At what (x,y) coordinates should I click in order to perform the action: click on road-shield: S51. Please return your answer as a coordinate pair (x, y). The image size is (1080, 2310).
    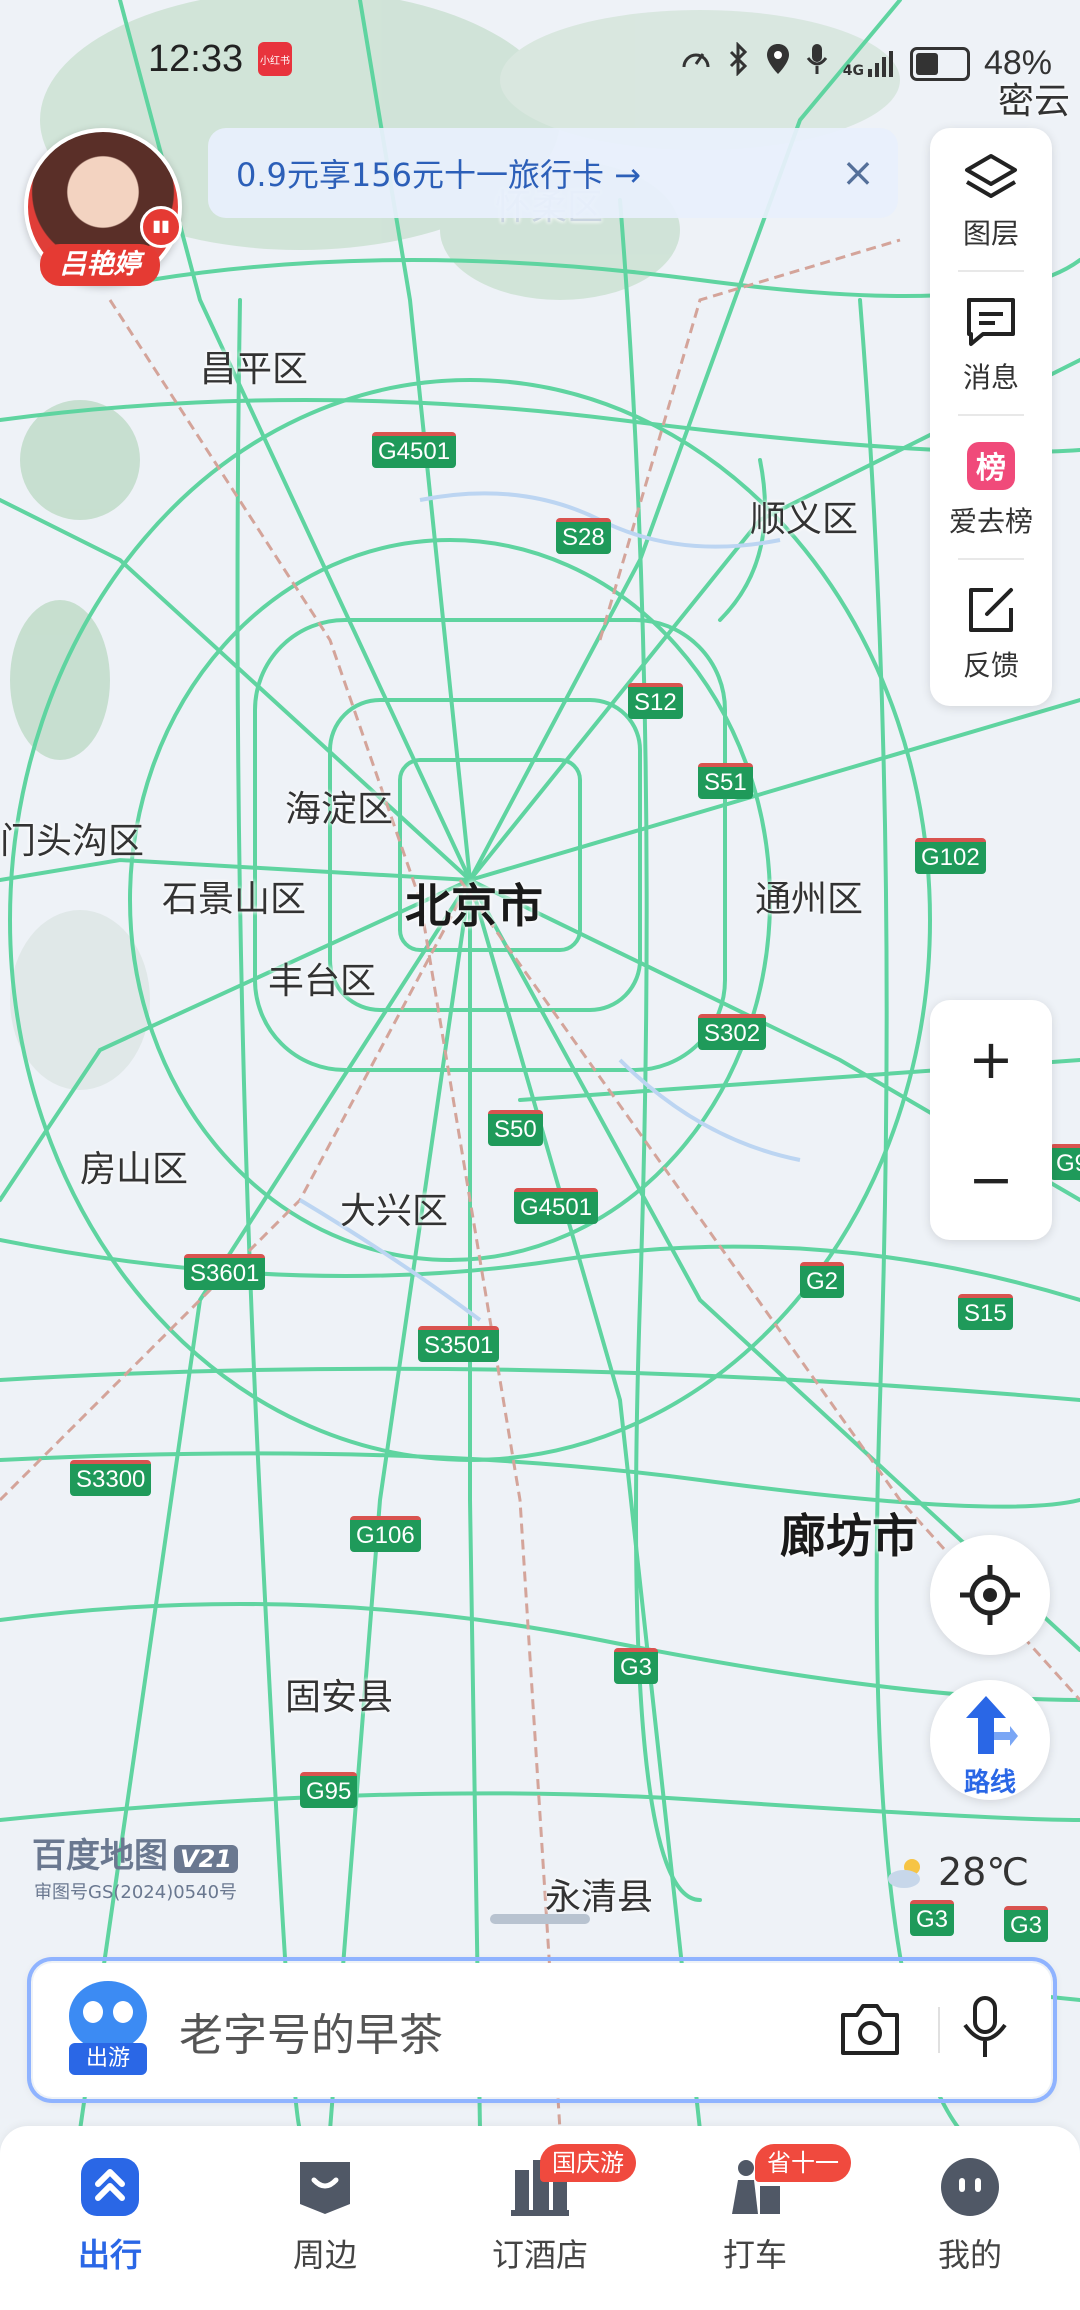
    Looking at the image, I should click on (725, 781).